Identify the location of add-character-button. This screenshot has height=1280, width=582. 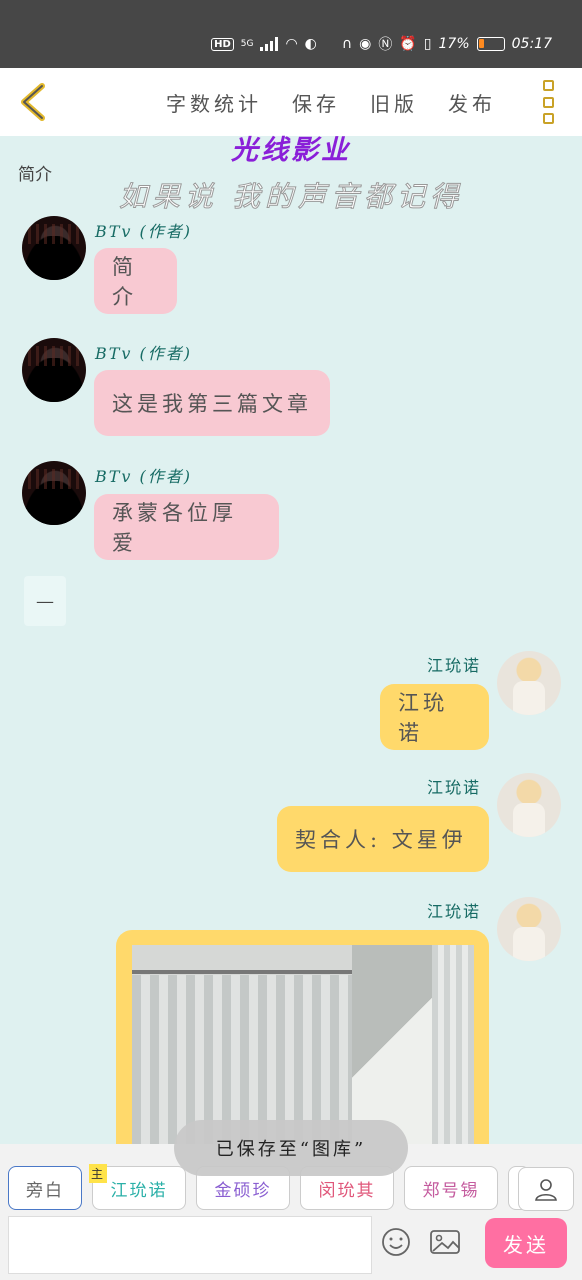
(546, 1189).